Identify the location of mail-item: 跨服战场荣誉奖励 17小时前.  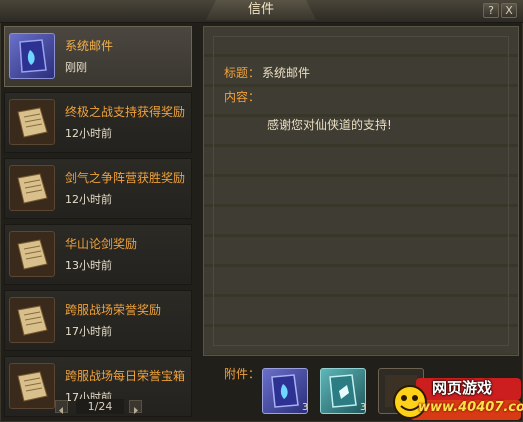
(98, 320).